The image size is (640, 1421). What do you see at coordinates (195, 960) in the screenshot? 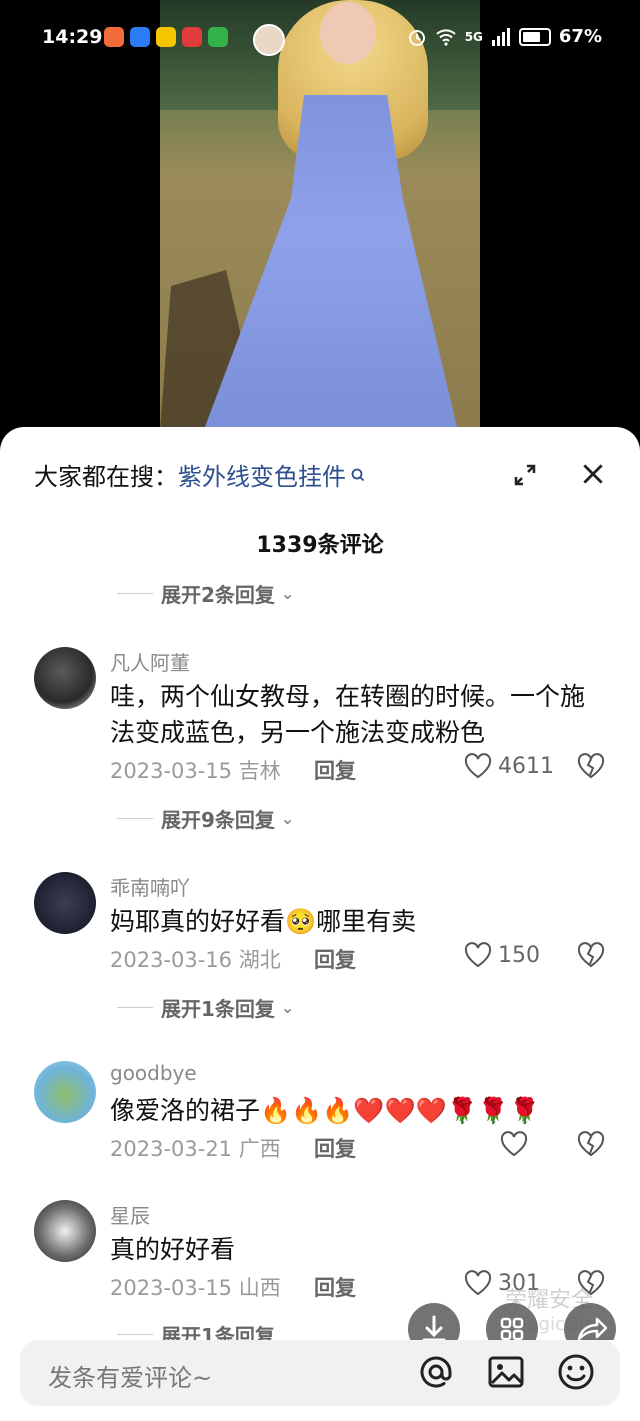
I see `comment-date-location: 2023-03-16 湖北` at bounding box center [195, 960].